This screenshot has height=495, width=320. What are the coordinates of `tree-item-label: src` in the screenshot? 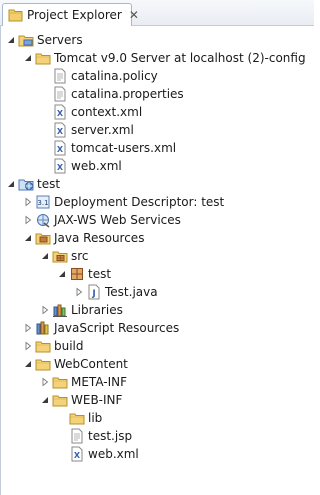 It's located at (80, 256).